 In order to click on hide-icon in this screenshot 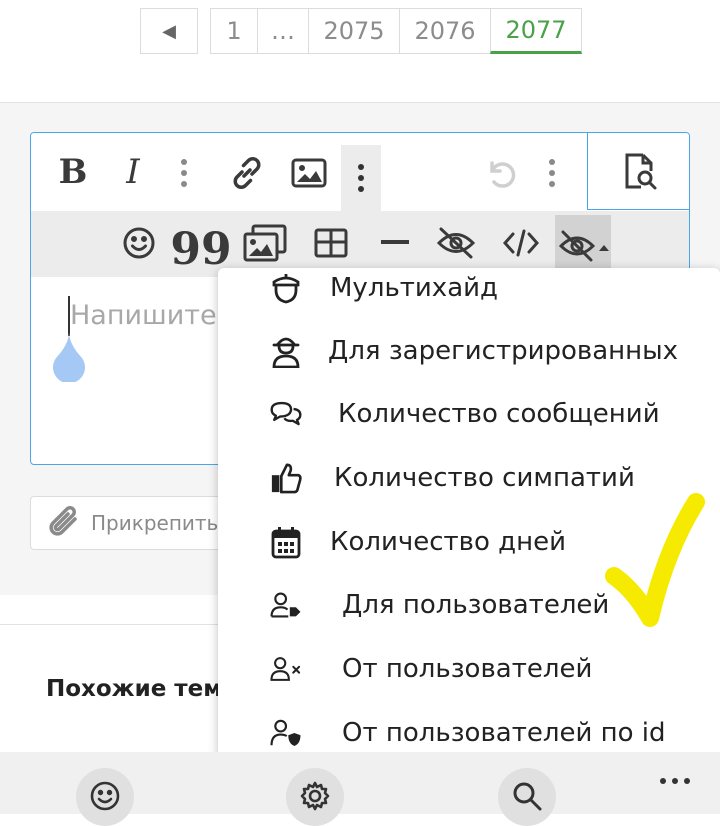, I will do `click(456, 243)`.